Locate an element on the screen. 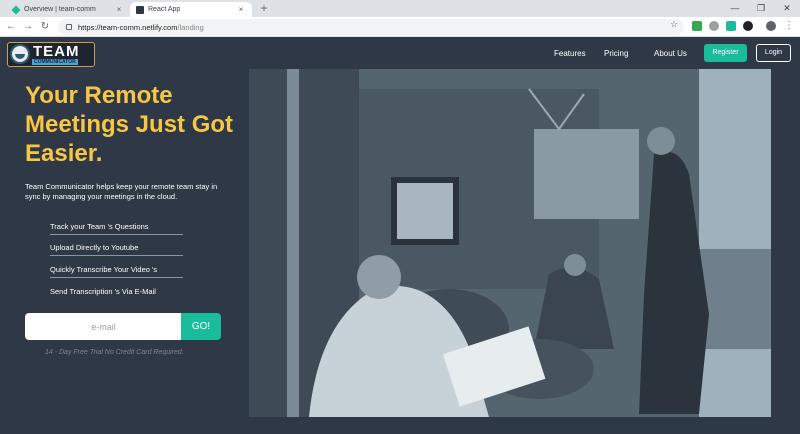 This screenshot has height=434, width=800. tab-title: React App is located at coordinates (164, 9).